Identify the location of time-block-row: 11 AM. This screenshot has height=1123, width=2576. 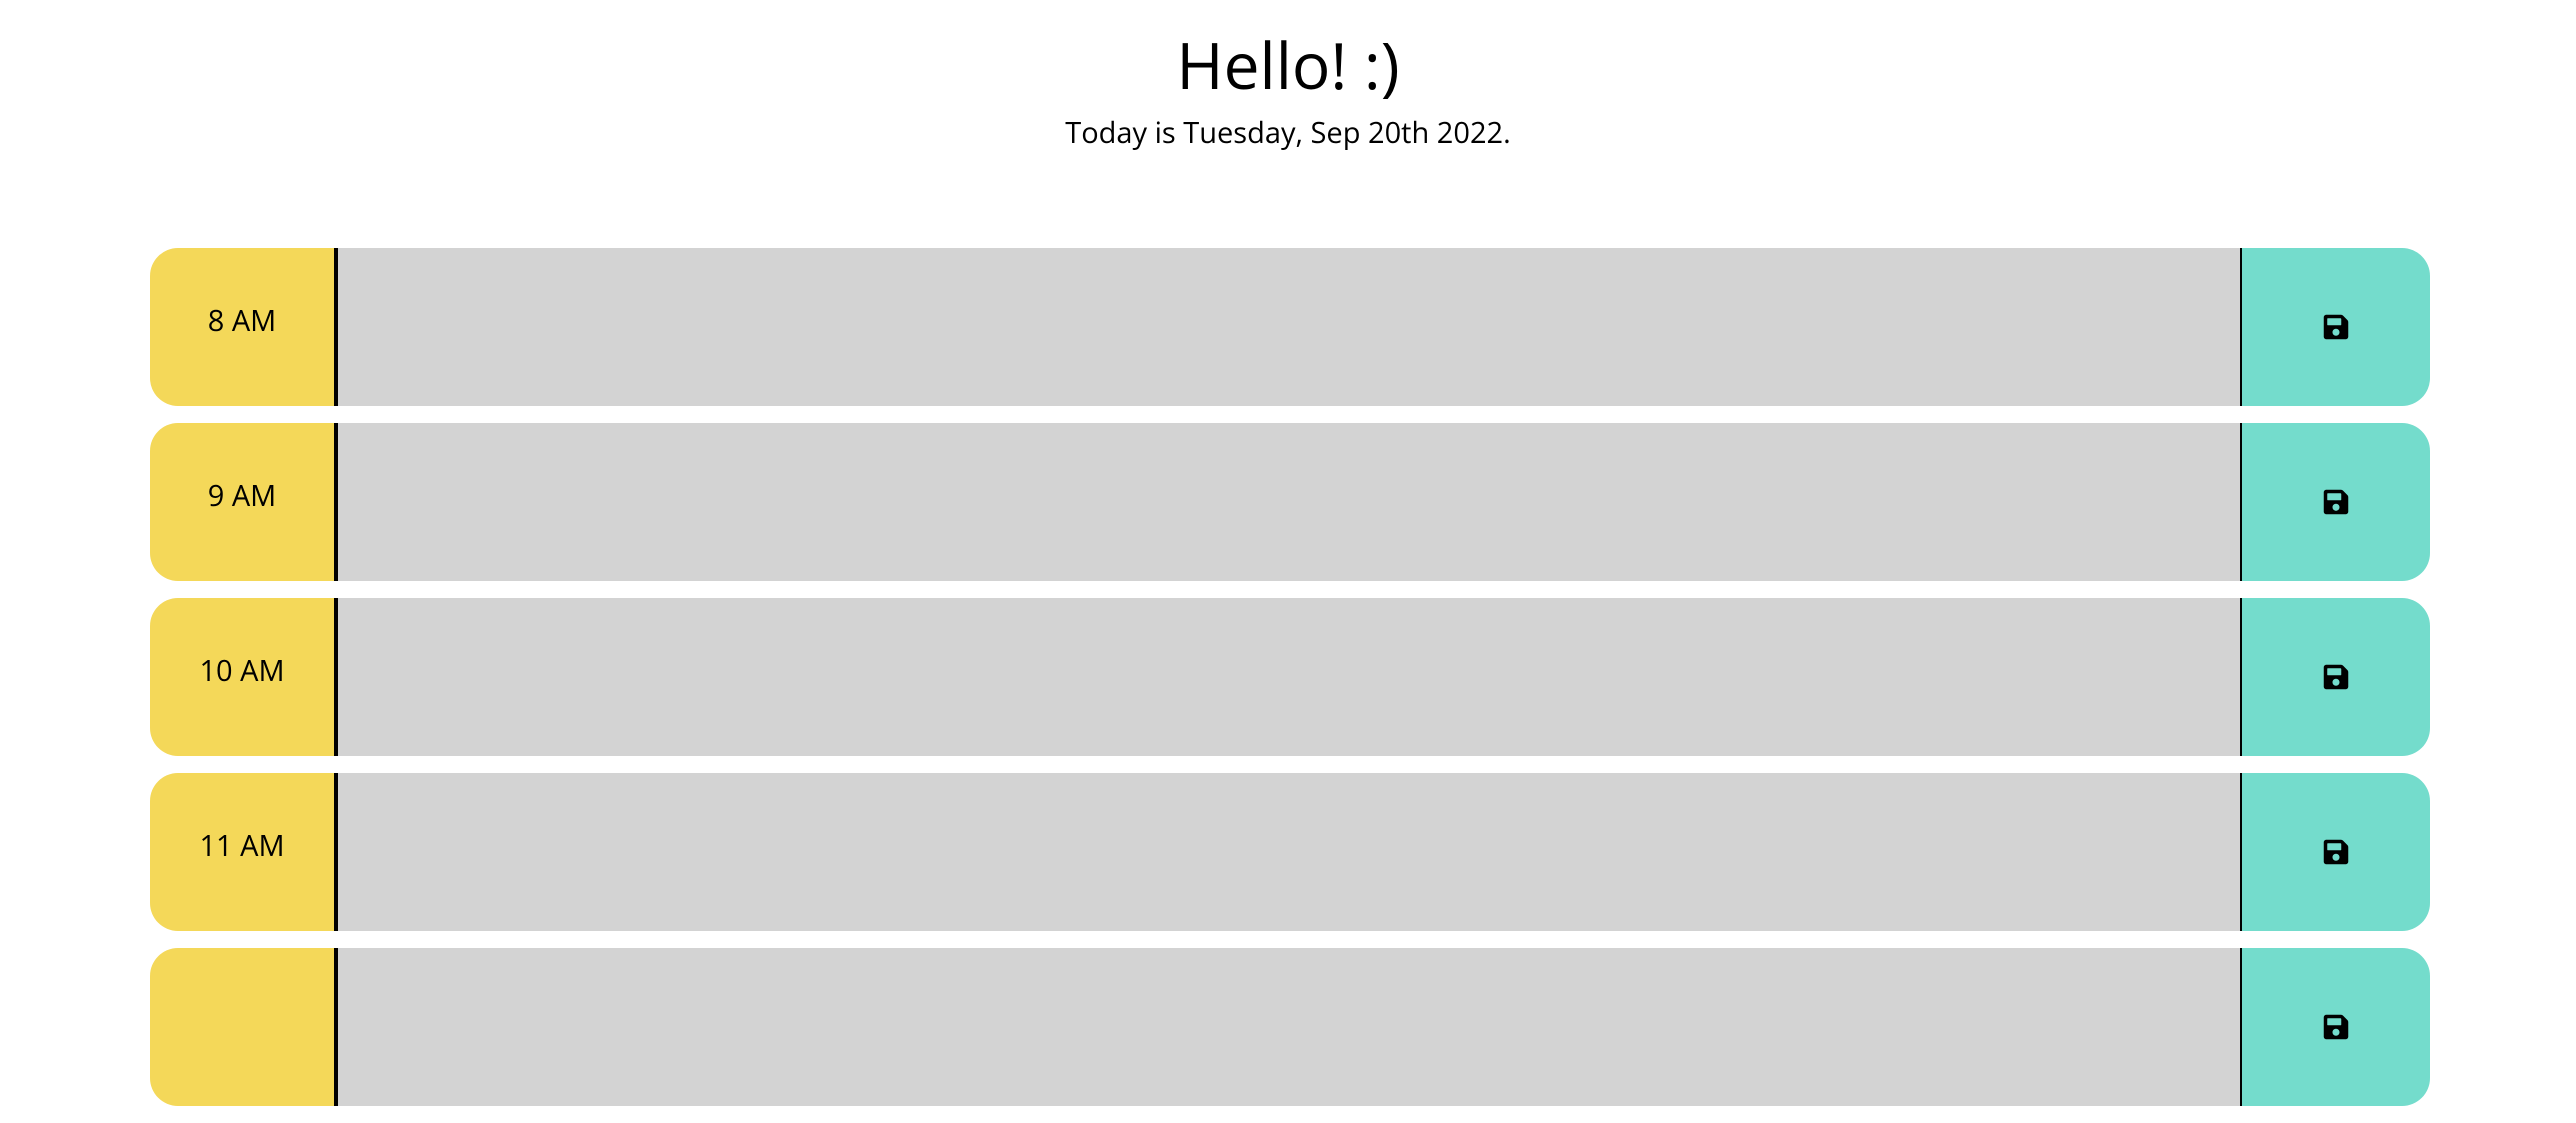
(1290, 852).